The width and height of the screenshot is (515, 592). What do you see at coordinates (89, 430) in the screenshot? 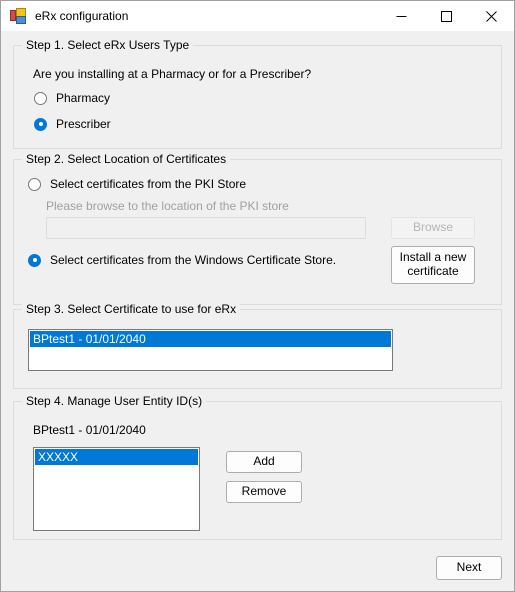
I see `step4-certificate-label: BPtest1 - 01/01/2040` at bounding box center [89, 430].